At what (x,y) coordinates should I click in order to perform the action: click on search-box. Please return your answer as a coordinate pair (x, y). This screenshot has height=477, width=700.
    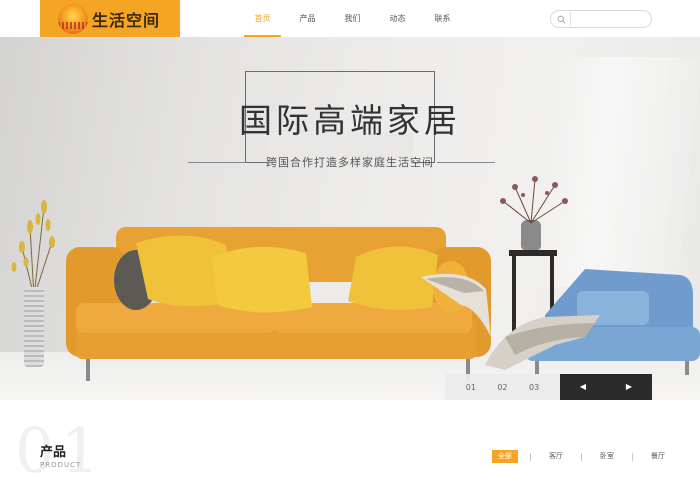
    Looking at the image, I should click on (601, 19).